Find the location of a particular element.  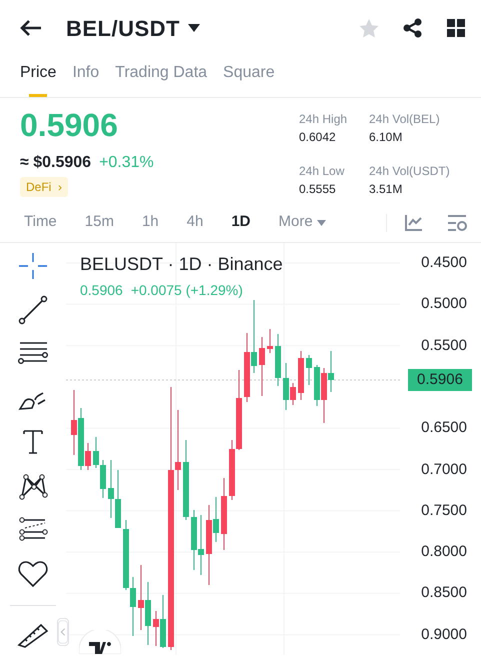

axis-label: 0.7000 is located at coordinates (444, 469).